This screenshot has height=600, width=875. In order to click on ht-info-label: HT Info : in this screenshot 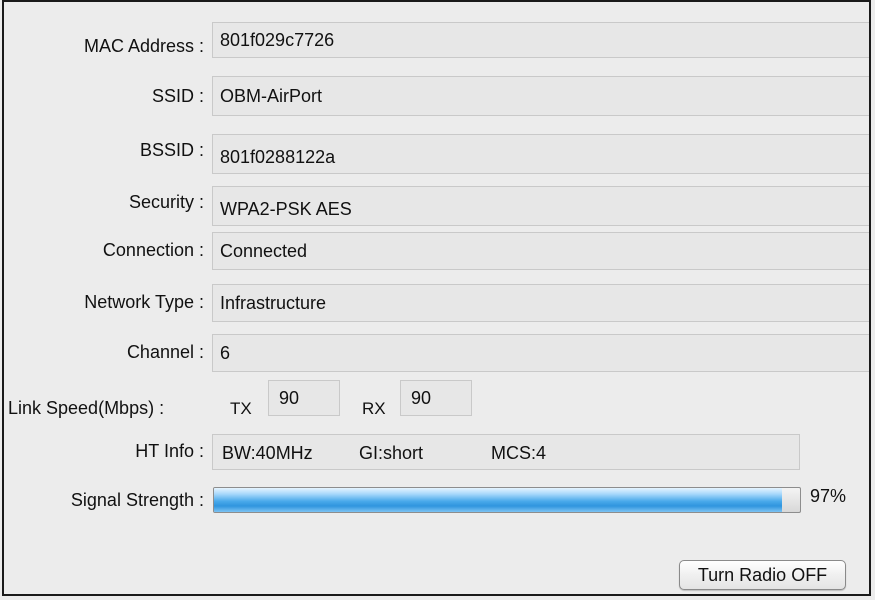, I will do `click(169, 451)`.